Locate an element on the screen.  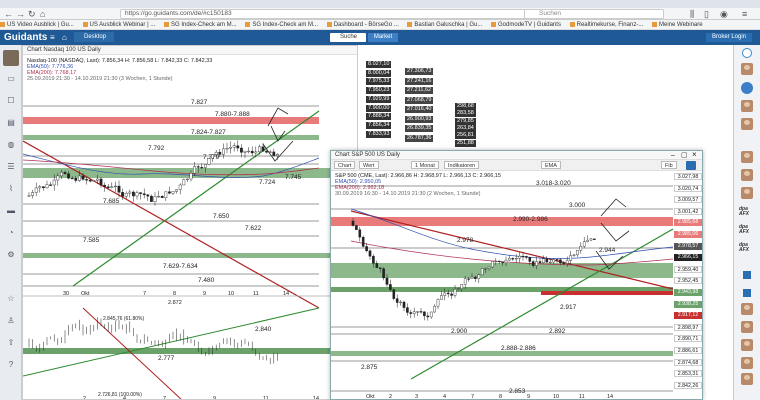
star-icon: ☆ is located at coordinates (11, 299).